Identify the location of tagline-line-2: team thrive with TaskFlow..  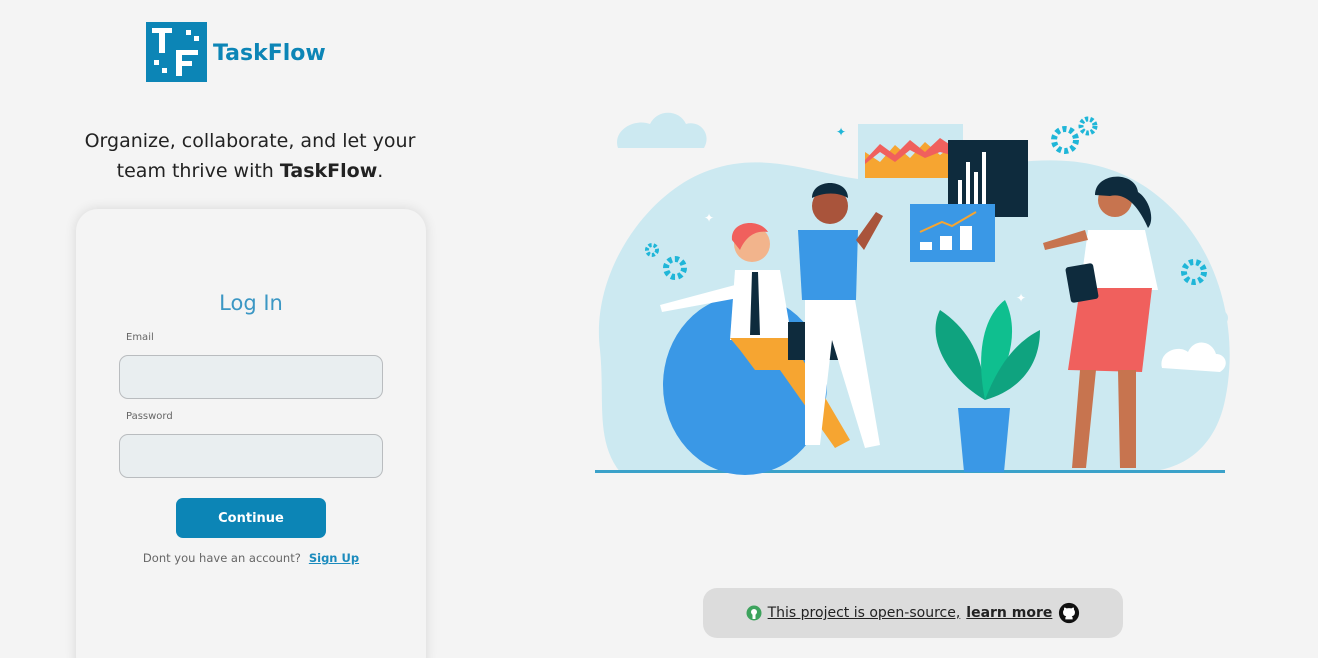
(250, 171).